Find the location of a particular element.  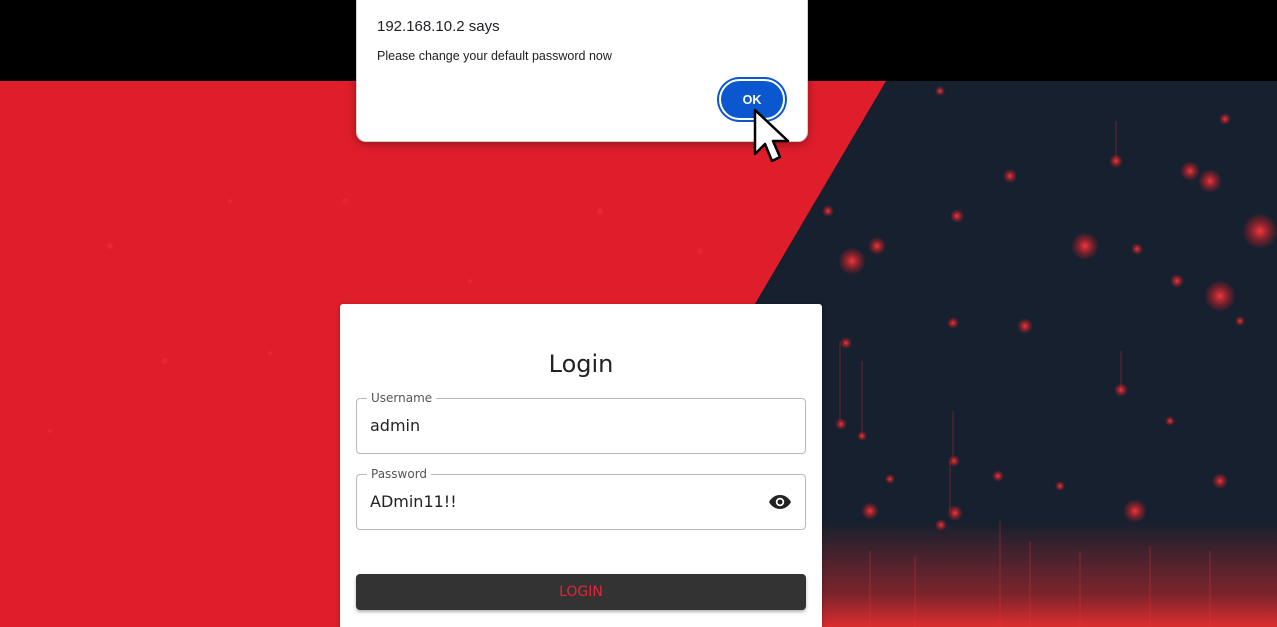

alert-title: 192.168.10.2 says is located at coordinates (438, 26).